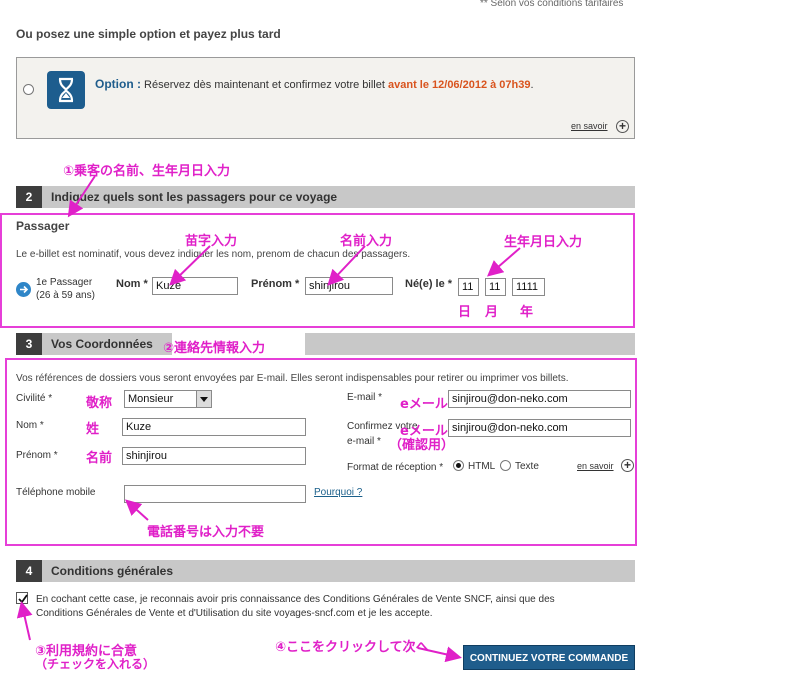 The width and height of the screenshot is (800, 699). Describe the element at coordinates (195, 286) in the screenshot. I see `nom-input: Kuze` at that location.